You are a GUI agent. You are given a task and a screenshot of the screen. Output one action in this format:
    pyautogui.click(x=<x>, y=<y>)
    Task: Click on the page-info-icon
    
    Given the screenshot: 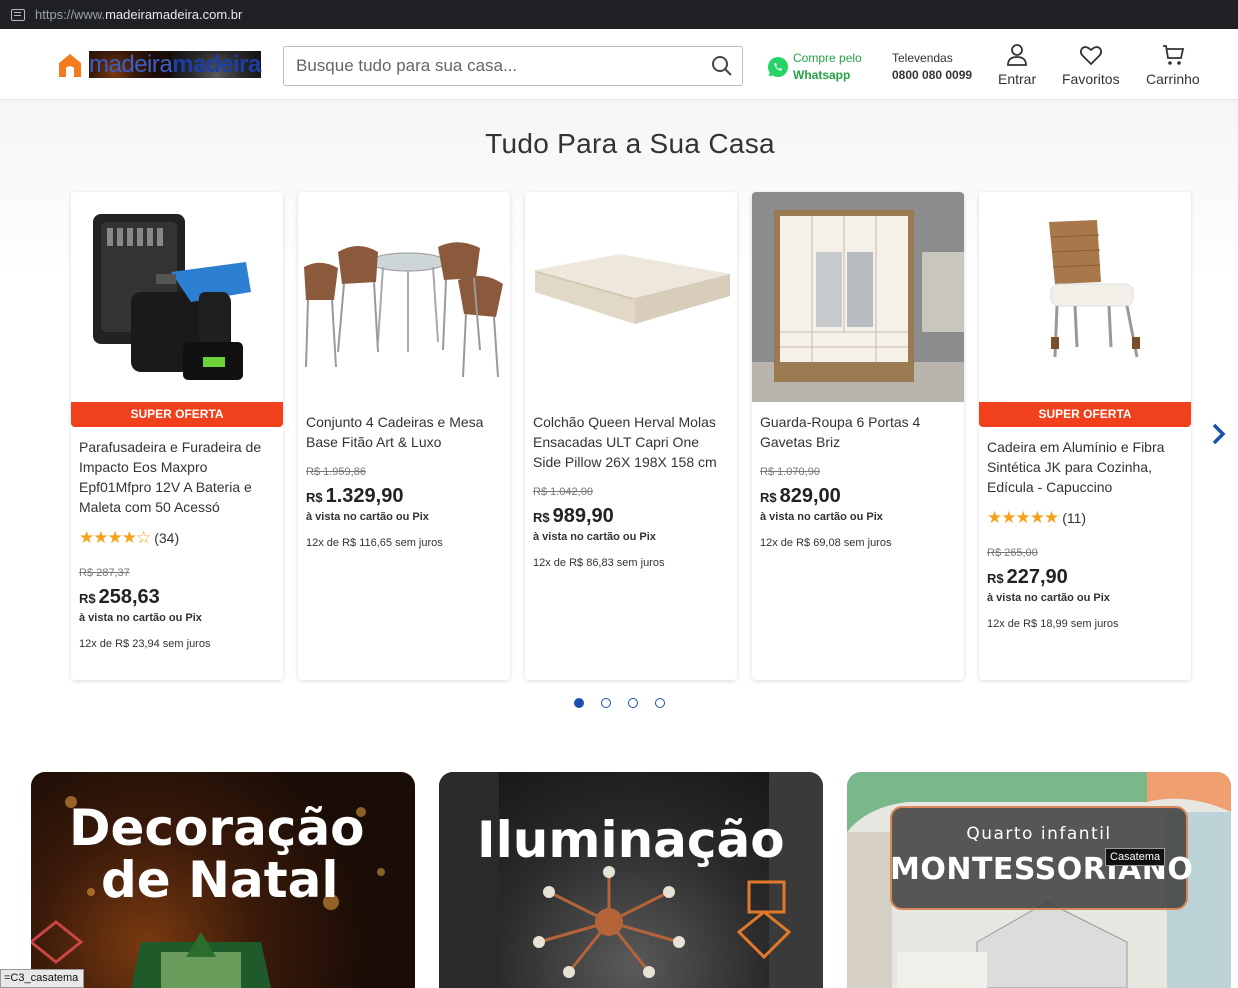 What is the action you would take?
    pyautogui.click(x=18, y=15)
    